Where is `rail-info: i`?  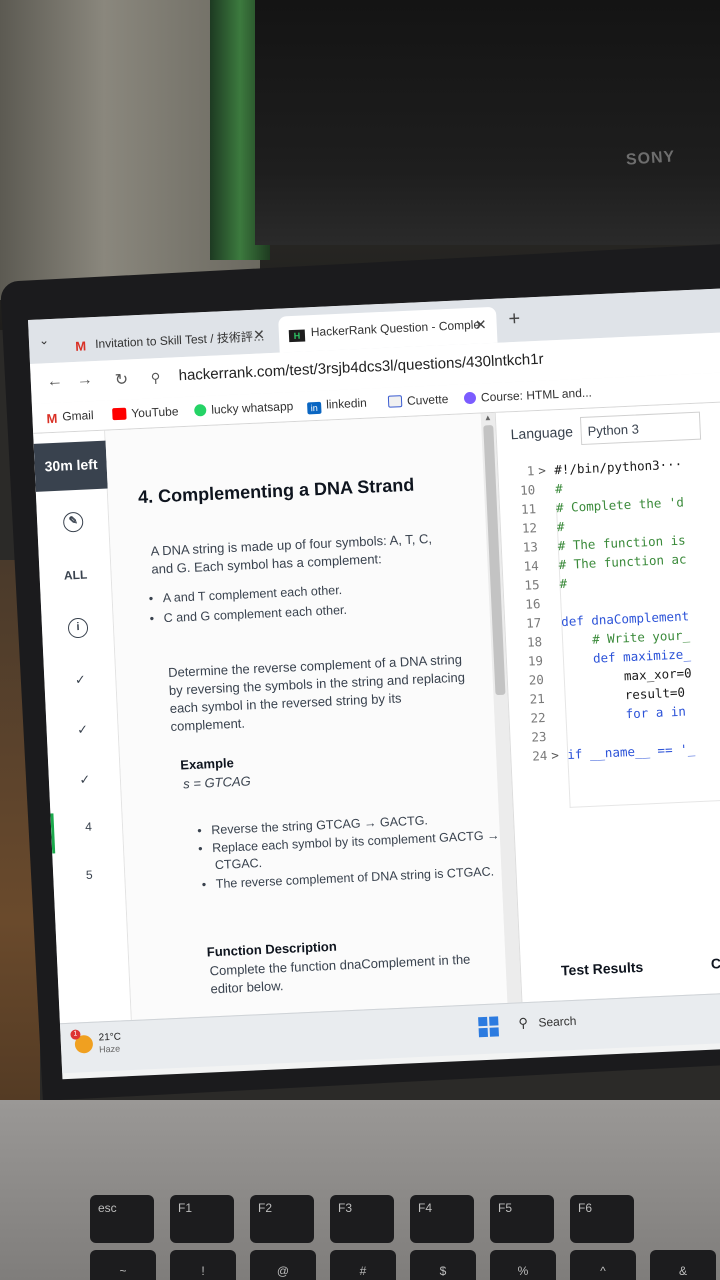 rail-info: i is located at coordinates (78, 627).